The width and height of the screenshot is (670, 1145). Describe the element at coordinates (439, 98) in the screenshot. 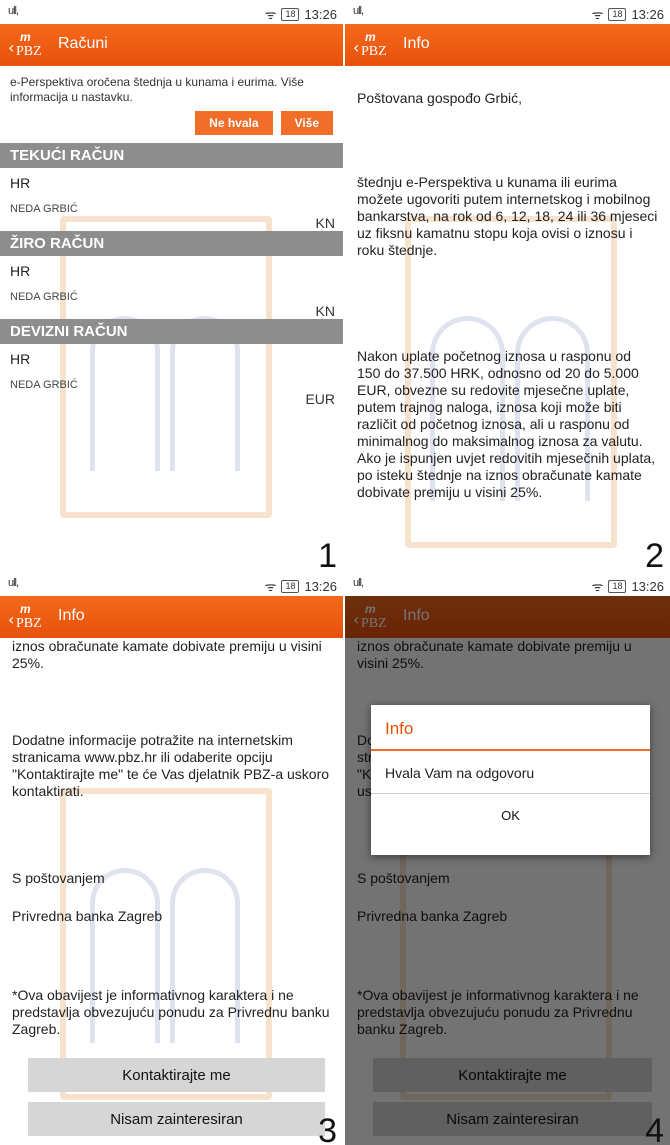

I see `greeting: Poštovana gospođo Grbić,` at that location.